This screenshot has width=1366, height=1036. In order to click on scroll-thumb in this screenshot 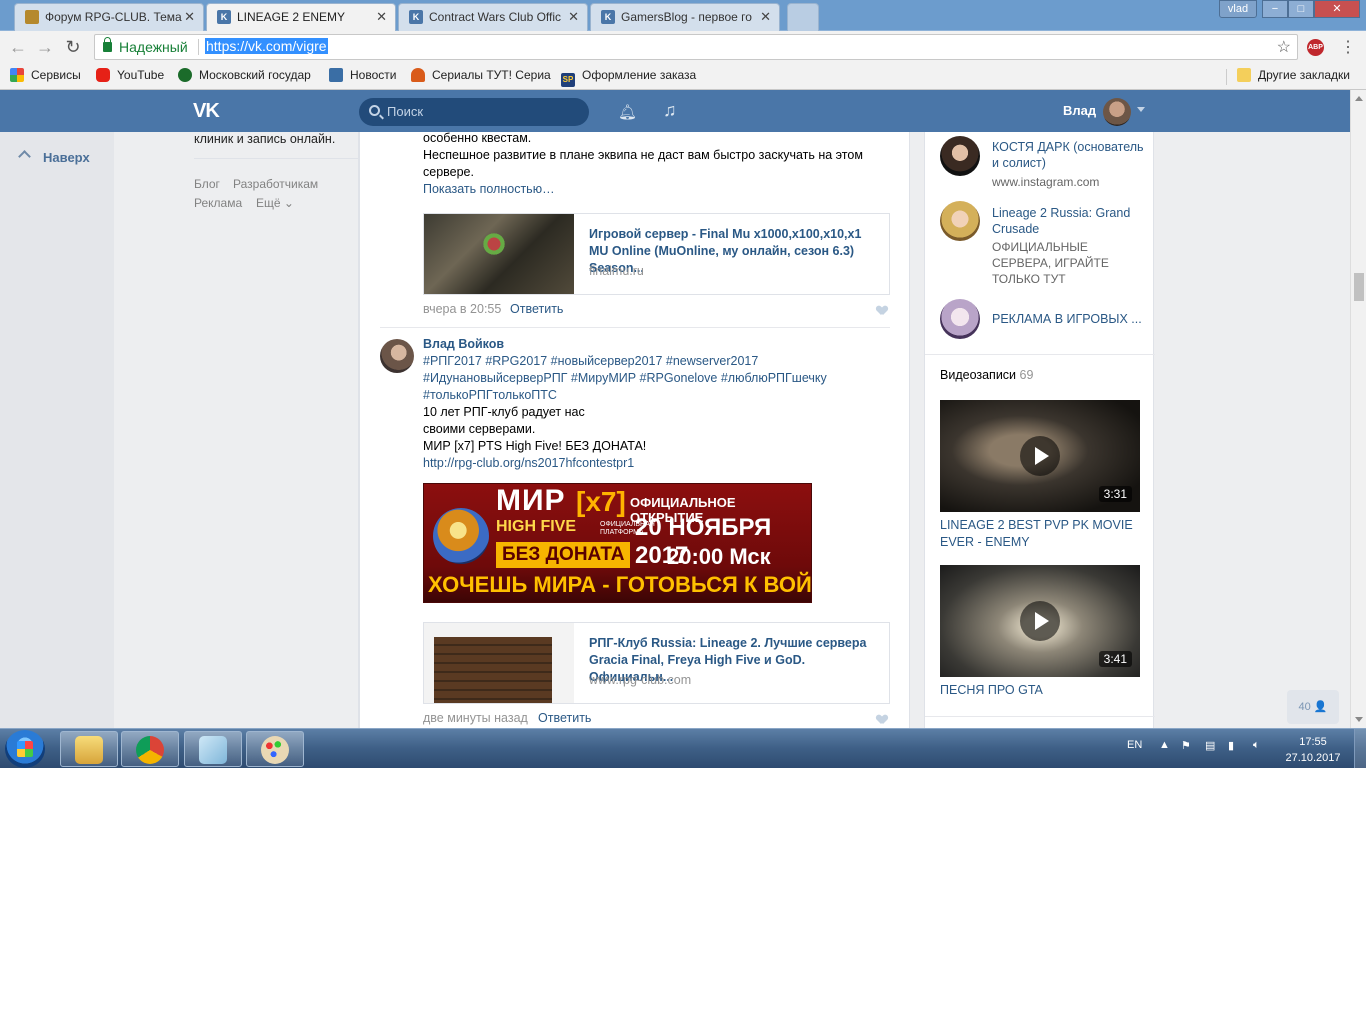, I will do `click(1359, 287)`.